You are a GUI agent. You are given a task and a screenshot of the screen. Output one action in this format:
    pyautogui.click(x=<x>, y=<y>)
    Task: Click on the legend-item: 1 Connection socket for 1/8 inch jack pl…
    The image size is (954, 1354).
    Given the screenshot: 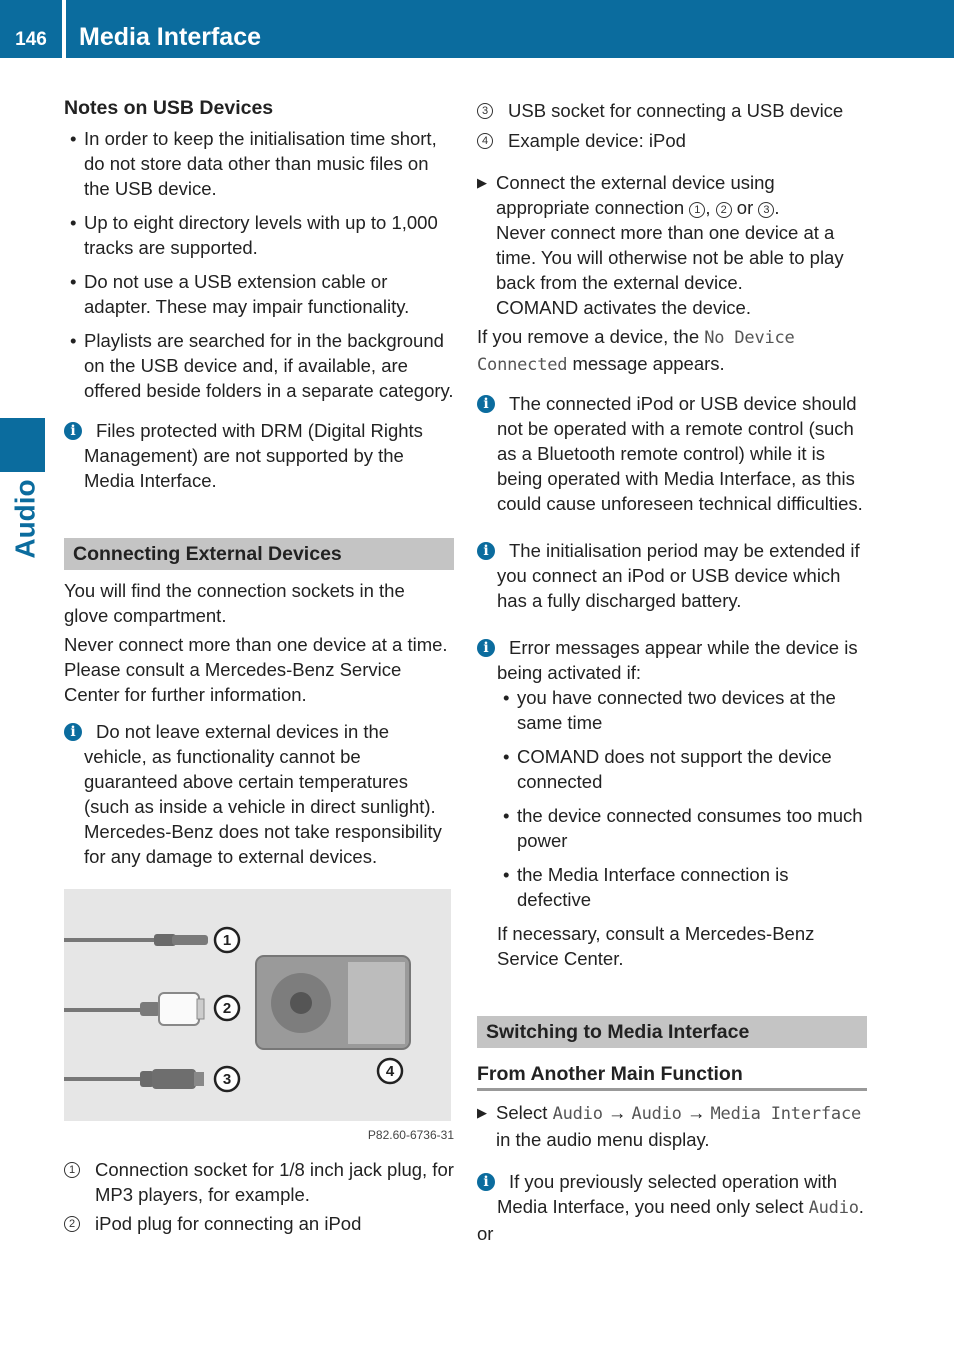 What is the action you would take?
    pyautogui.click(x=259, y=1182)
    